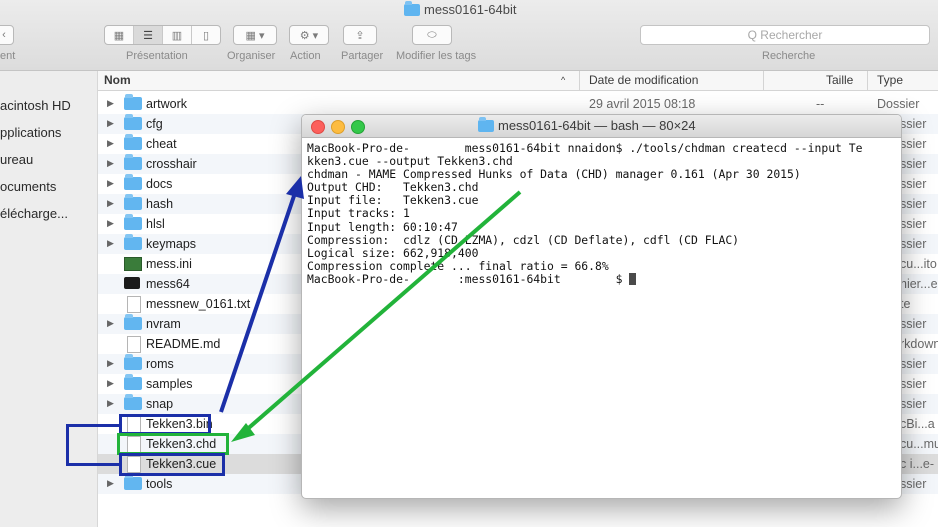 The height and width of the screenshot is (527, 938). I want to click on green-arrow, so click(382, 312).